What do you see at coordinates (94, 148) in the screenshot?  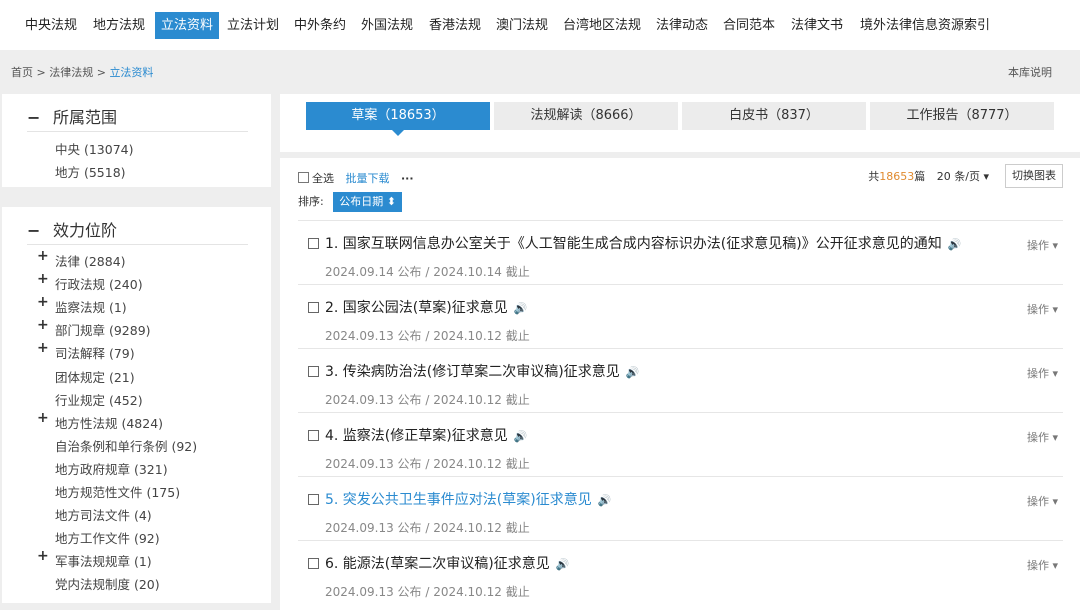 I see `facet-scope-central: 中央 (13074)` at bounding box center [94, 148].